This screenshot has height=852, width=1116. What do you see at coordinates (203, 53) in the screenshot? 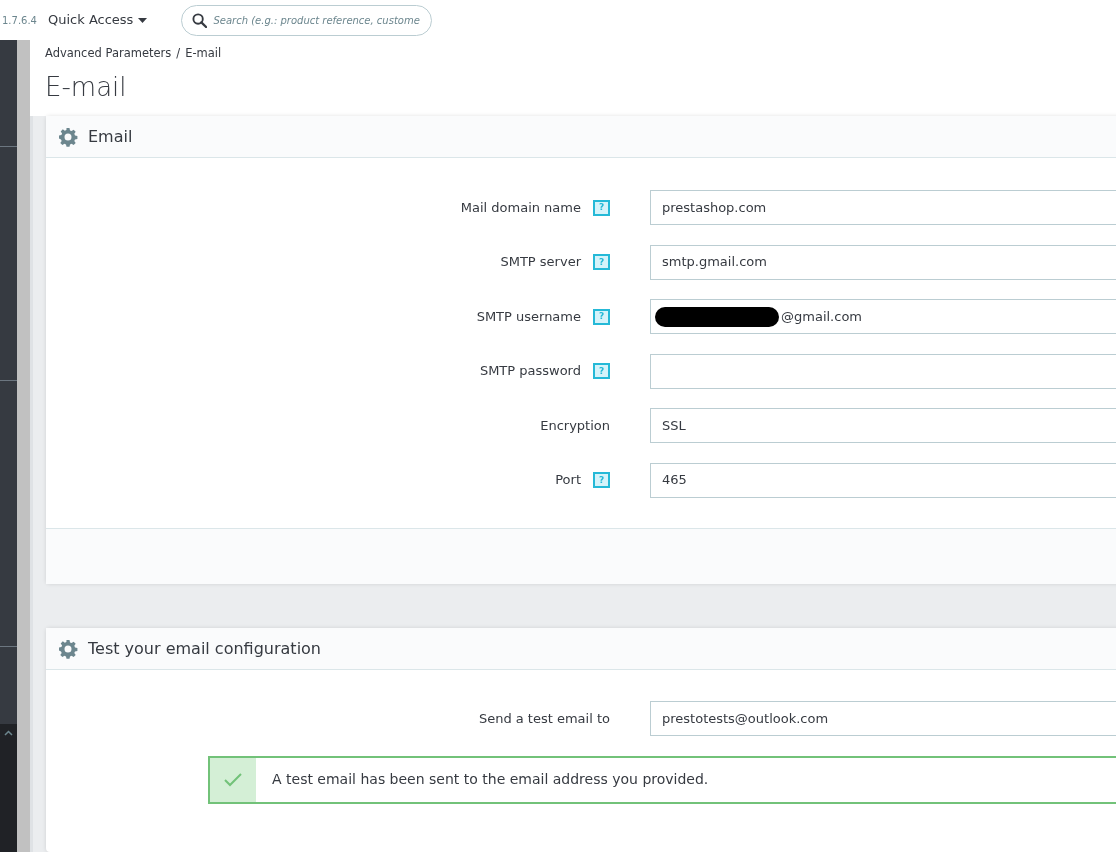
I see `breadcrumb-current: E-mail` at bounding box center [203, 53].